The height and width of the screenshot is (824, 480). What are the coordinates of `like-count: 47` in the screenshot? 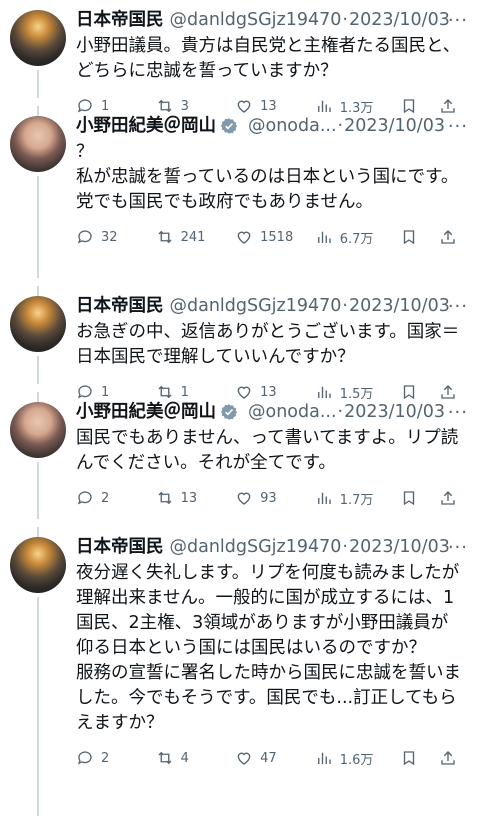 It's located at (268, 758).